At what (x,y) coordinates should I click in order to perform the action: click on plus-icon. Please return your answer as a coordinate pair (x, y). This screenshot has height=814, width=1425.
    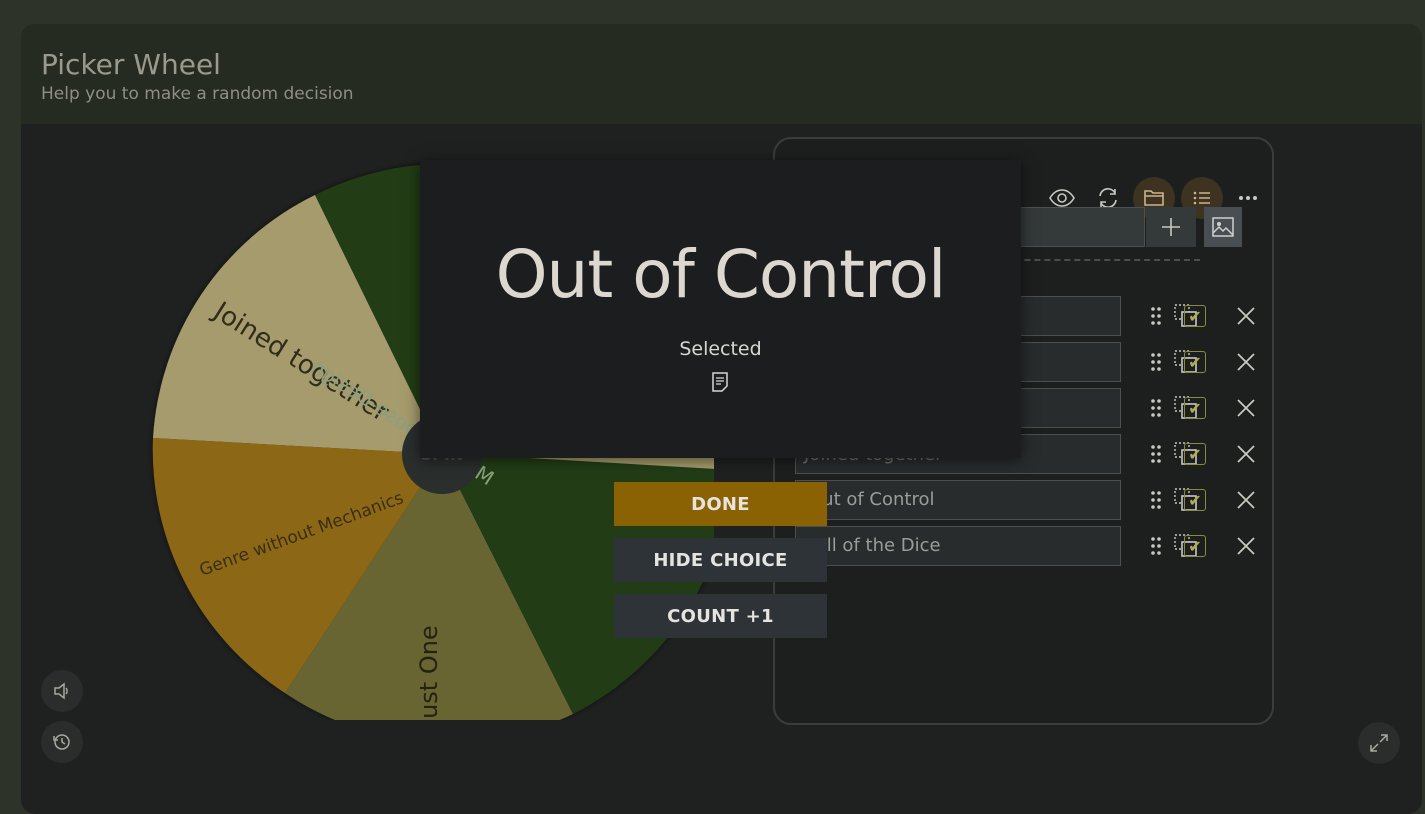
    Looking at the image, I should click on (1171, 227).